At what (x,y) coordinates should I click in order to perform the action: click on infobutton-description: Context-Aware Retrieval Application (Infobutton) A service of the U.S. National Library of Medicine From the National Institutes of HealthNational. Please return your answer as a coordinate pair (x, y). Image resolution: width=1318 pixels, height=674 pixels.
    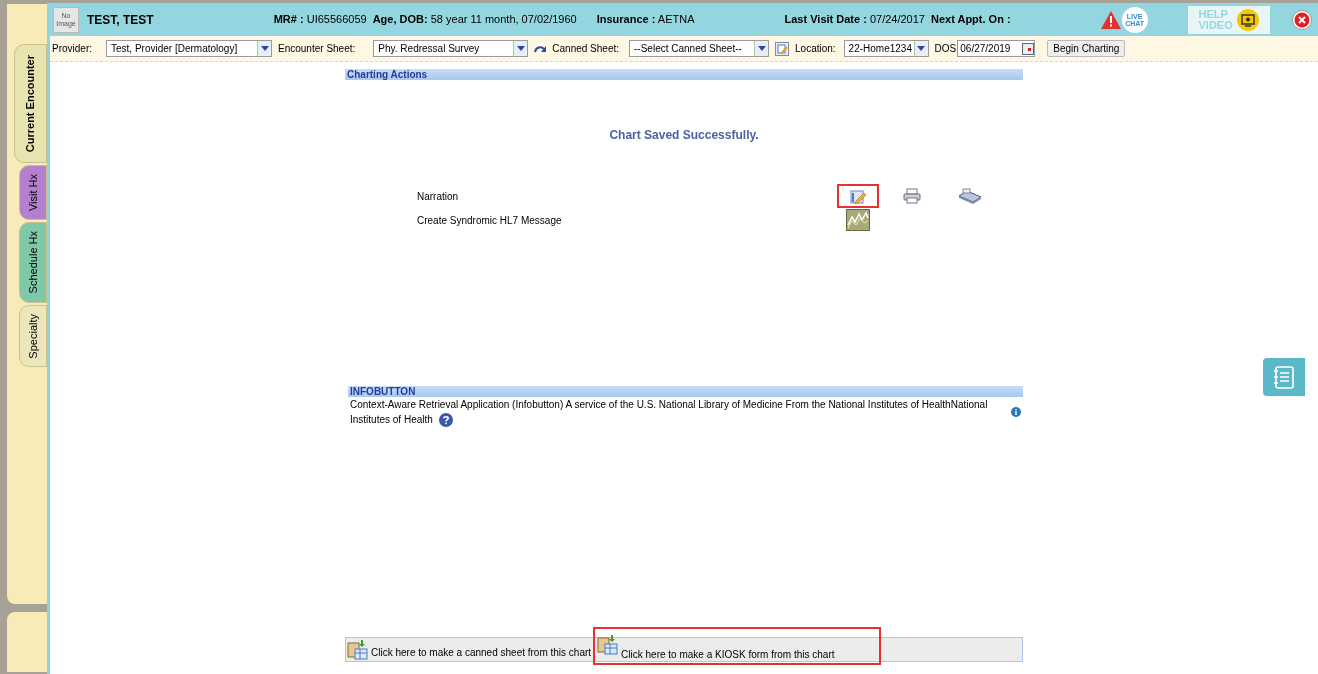
    Looking at the image, I should click on (669, 405).